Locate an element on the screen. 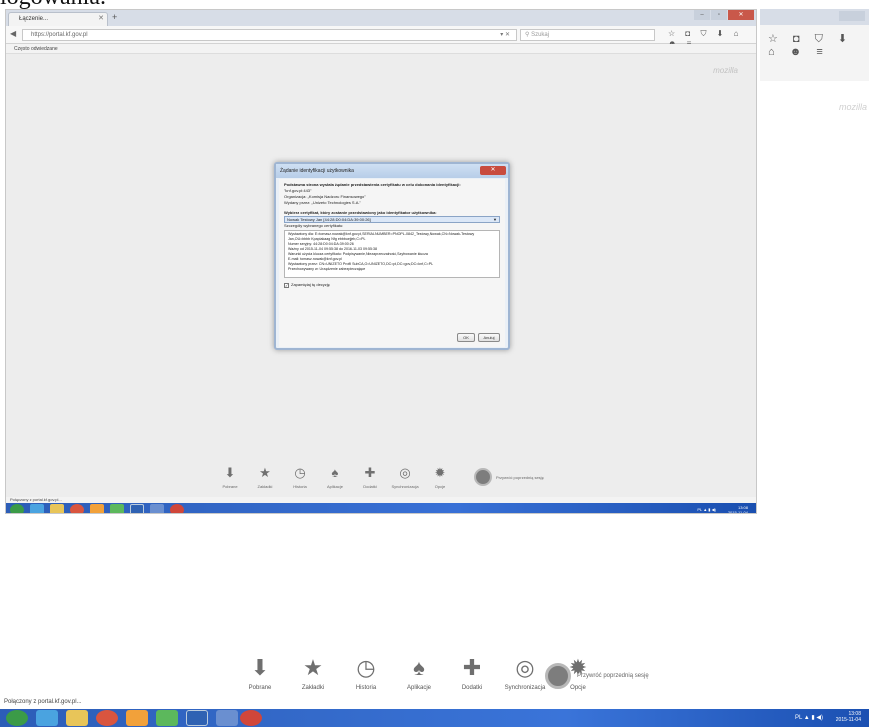 The image size is (869, 727). remember-checkbox: ✓ is located at coordinates (286, 285).